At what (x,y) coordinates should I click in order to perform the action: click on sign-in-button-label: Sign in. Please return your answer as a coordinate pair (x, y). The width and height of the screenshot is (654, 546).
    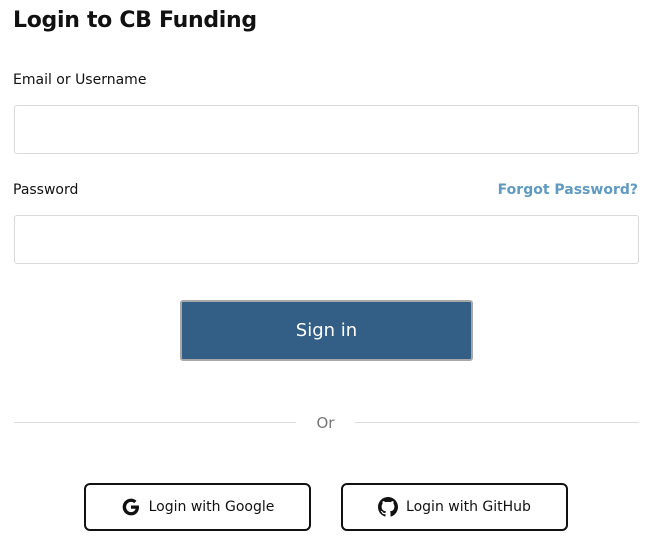
    Looking at the image, I should click on (326, 330).